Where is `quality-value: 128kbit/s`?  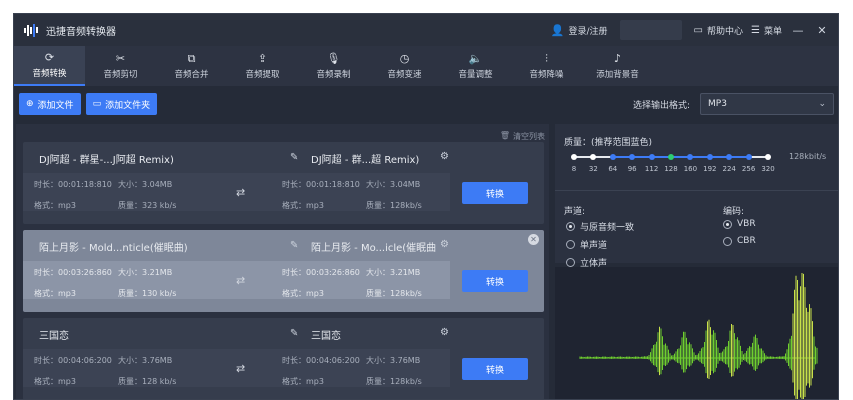 quality-value: 128kbit/s is located at coordinates (808, 156).